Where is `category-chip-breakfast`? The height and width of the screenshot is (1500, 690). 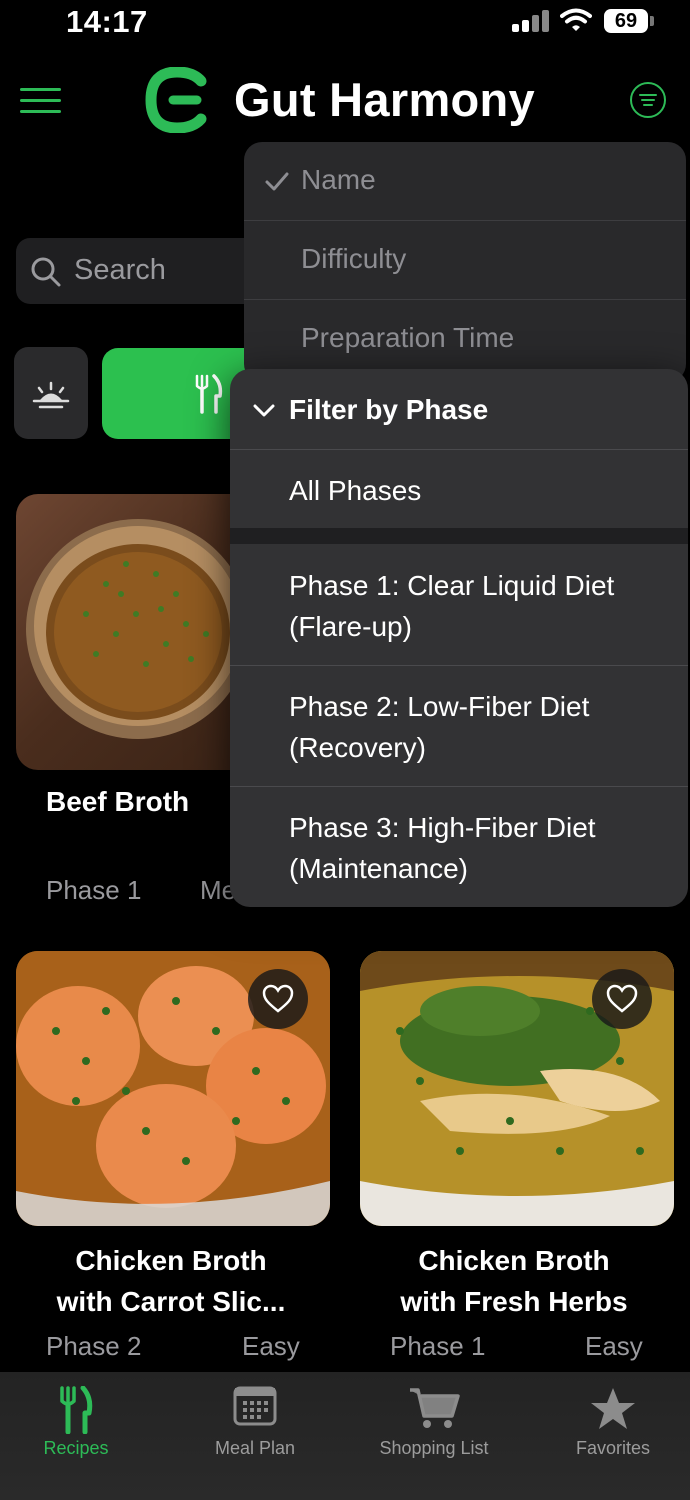 category-chip-breakfast is located at coordinates (51, 393).